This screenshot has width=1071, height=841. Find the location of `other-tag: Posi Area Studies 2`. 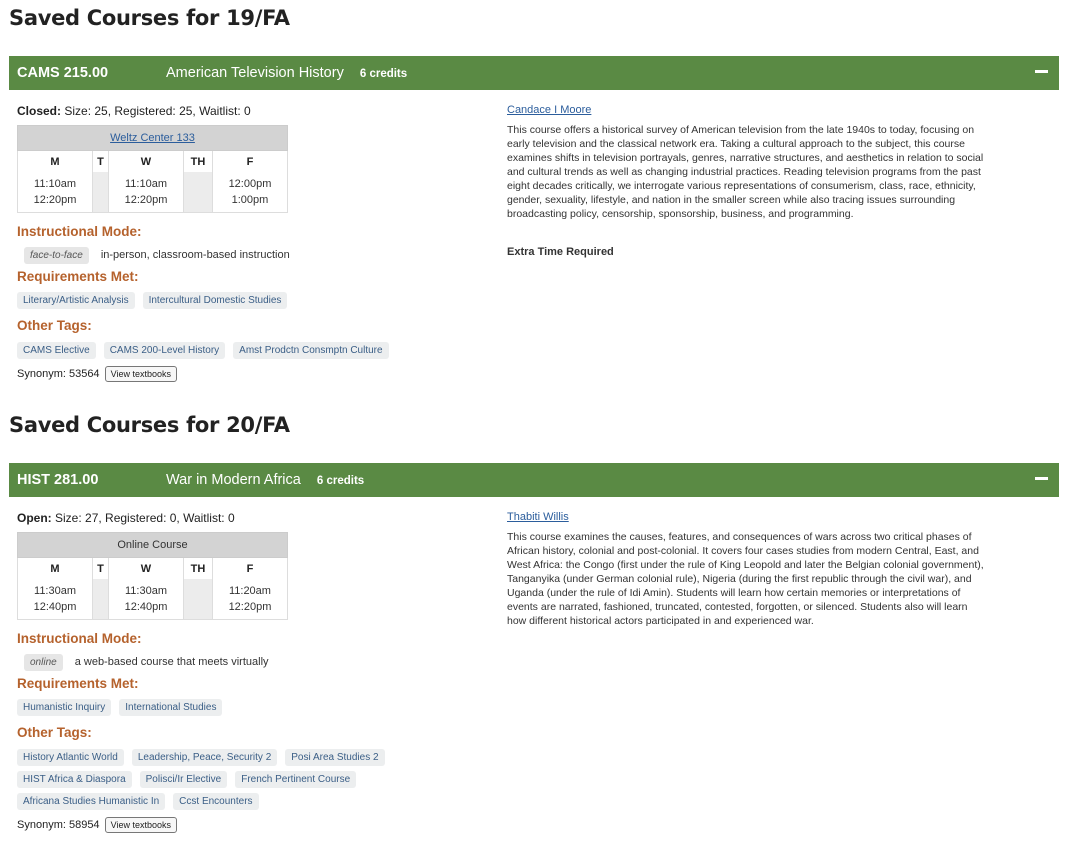

other-tag: Posi Area Studies 2 is located at coordinates (335, 757).